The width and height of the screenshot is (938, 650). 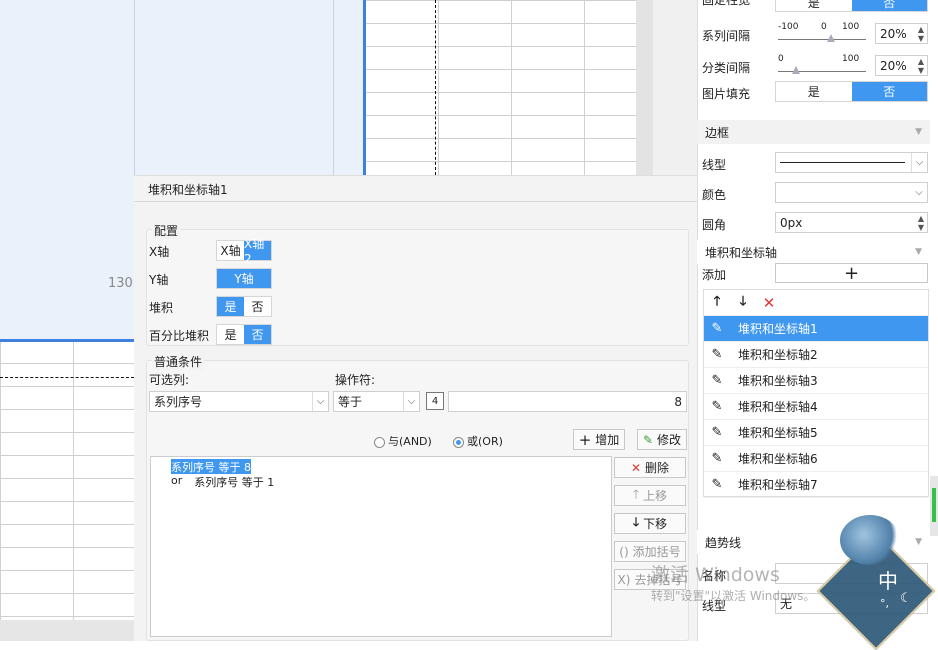 I want to click on edit-icon: ✎, so click(x=648, y=439).